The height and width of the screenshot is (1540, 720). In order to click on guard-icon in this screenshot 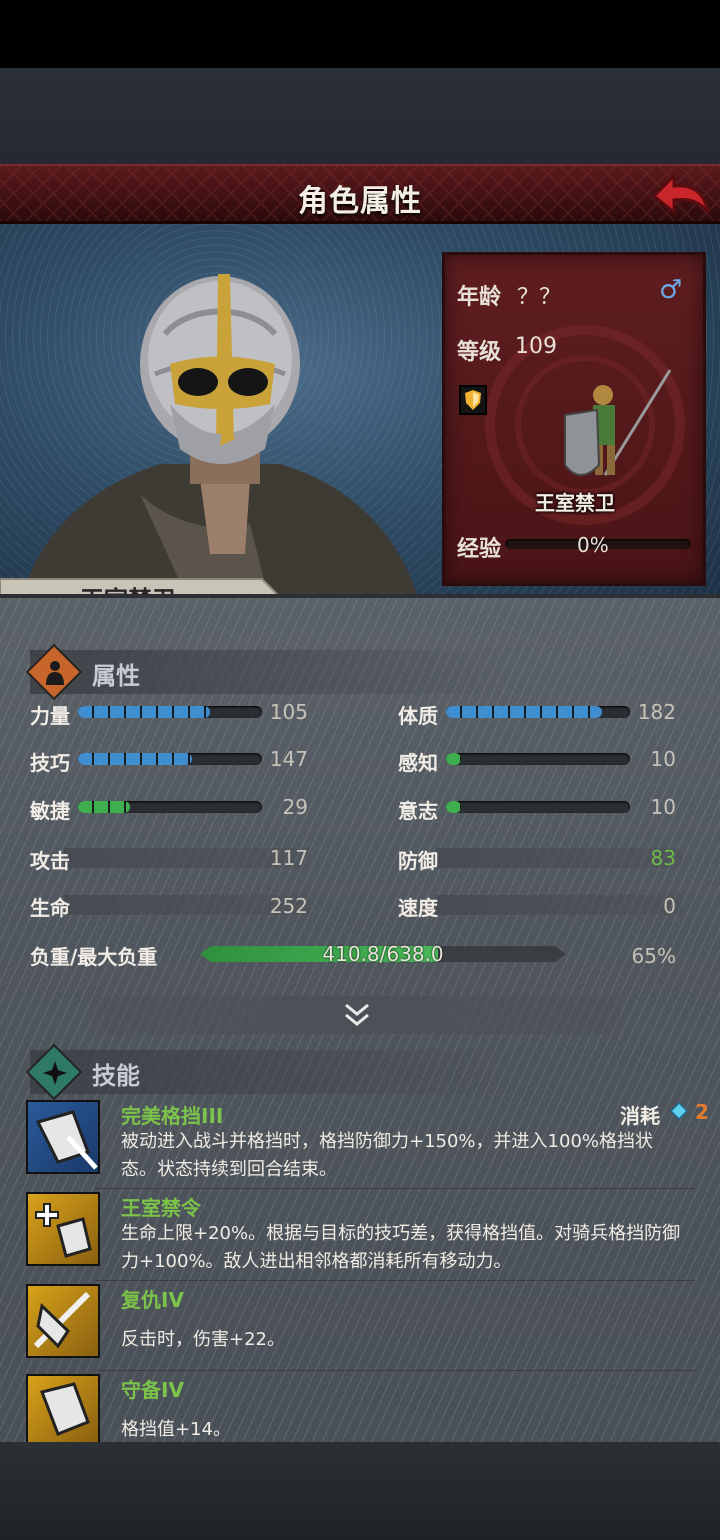, I will do `click(63, 1409)`.